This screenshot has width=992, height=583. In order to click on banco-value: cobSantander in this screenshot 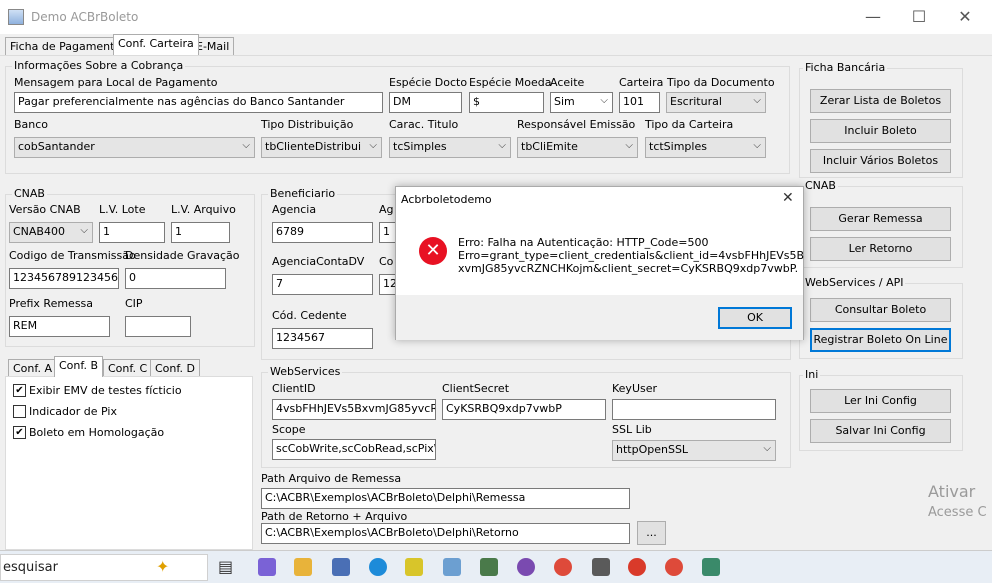, I will do `click(56, 146)`.